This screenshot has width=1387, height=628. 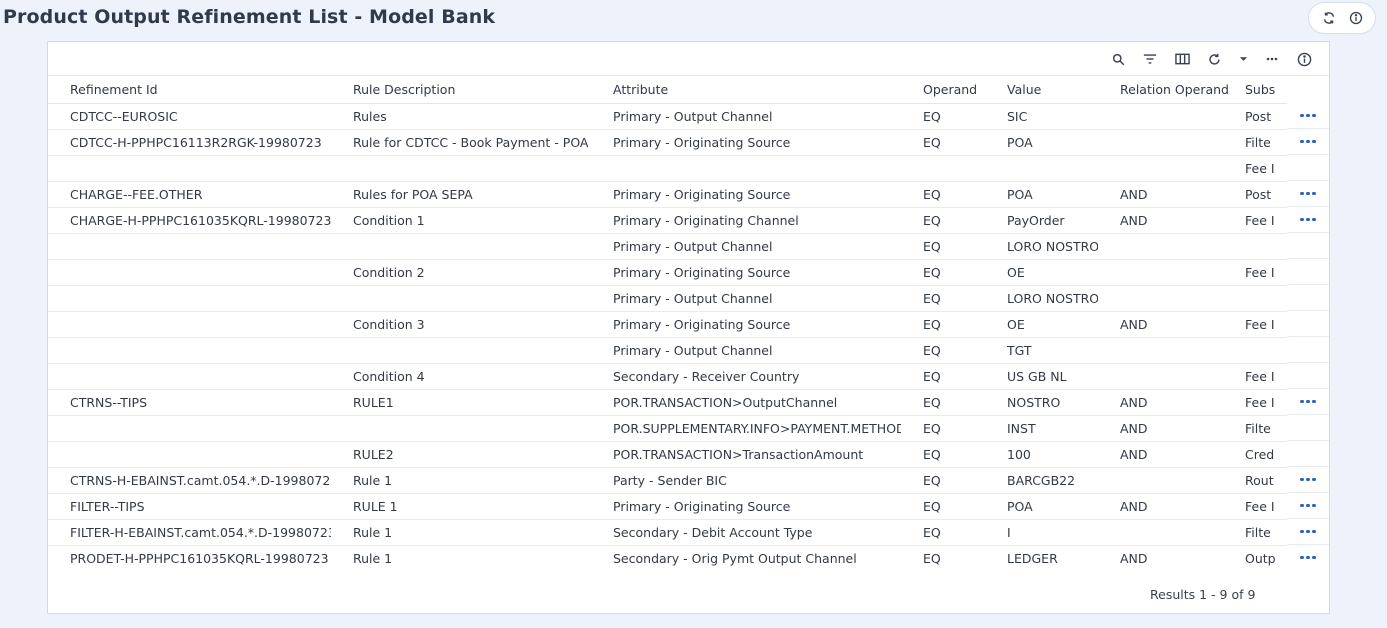 What do you see at coordinates (461, 272) in the screenshot?
I see `cell-rule-description: Condition 2` at bounding box center [461, 272].